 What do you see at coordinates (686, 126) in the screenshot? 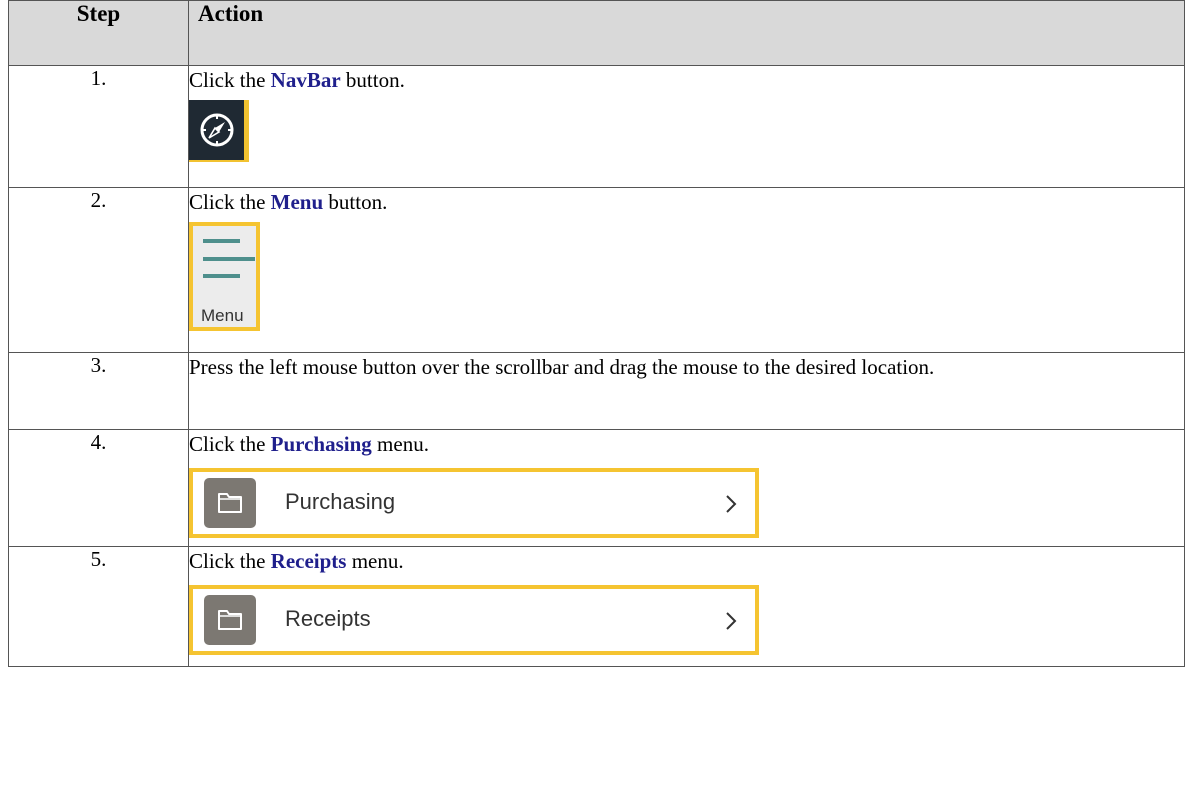
I see `step-action: Click the NavBar button.` at bounding box center [686, 126].